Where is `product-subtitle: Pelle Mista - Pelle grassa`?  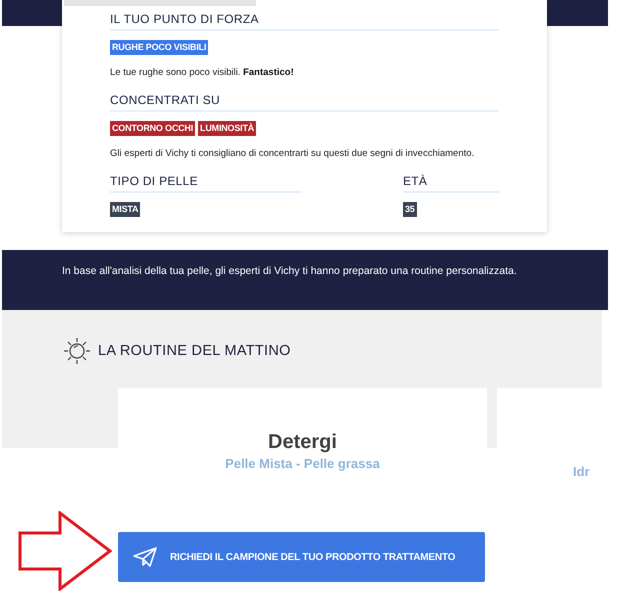
product-subtitle: Pelle Mista - Pelle grassa is located at coordinates (302, 463).